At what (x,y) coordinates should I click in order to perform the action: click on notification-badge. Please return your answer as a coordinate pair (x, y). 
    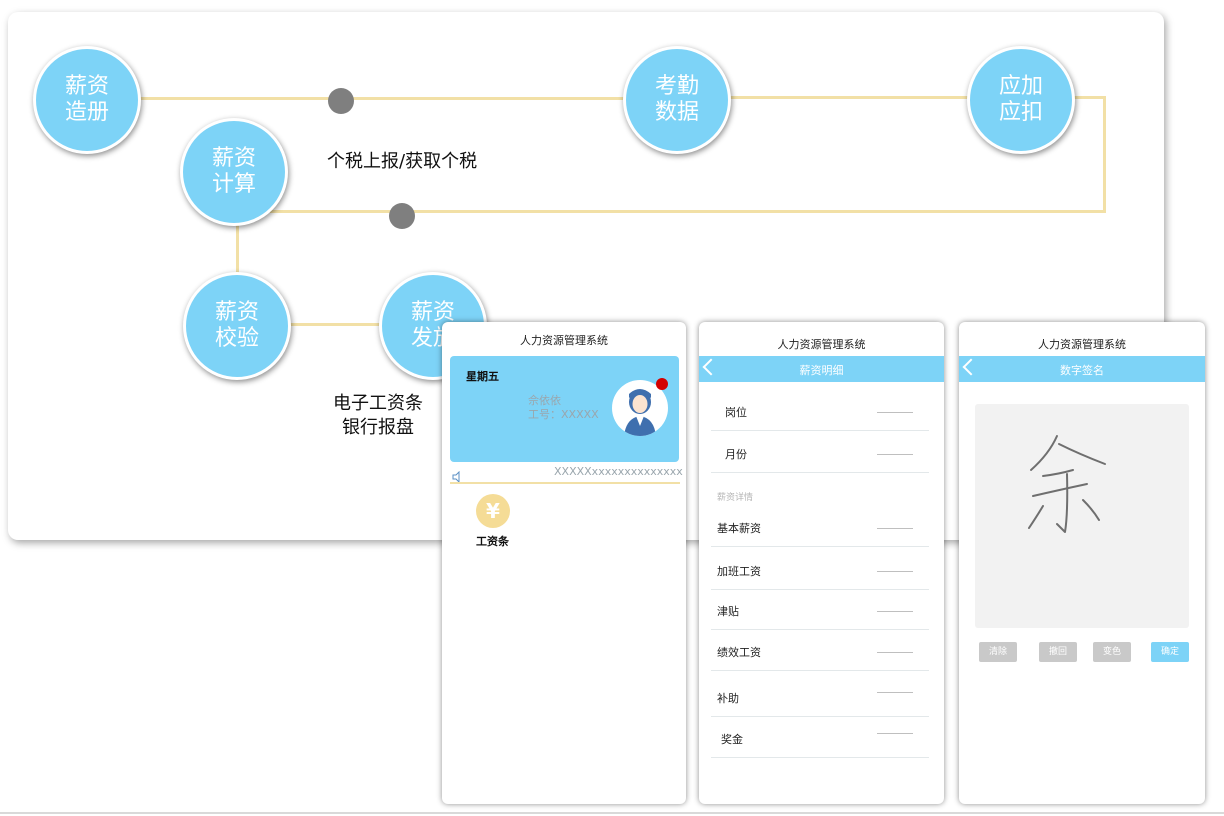
    Looking at the image, I should click on (662, 384).